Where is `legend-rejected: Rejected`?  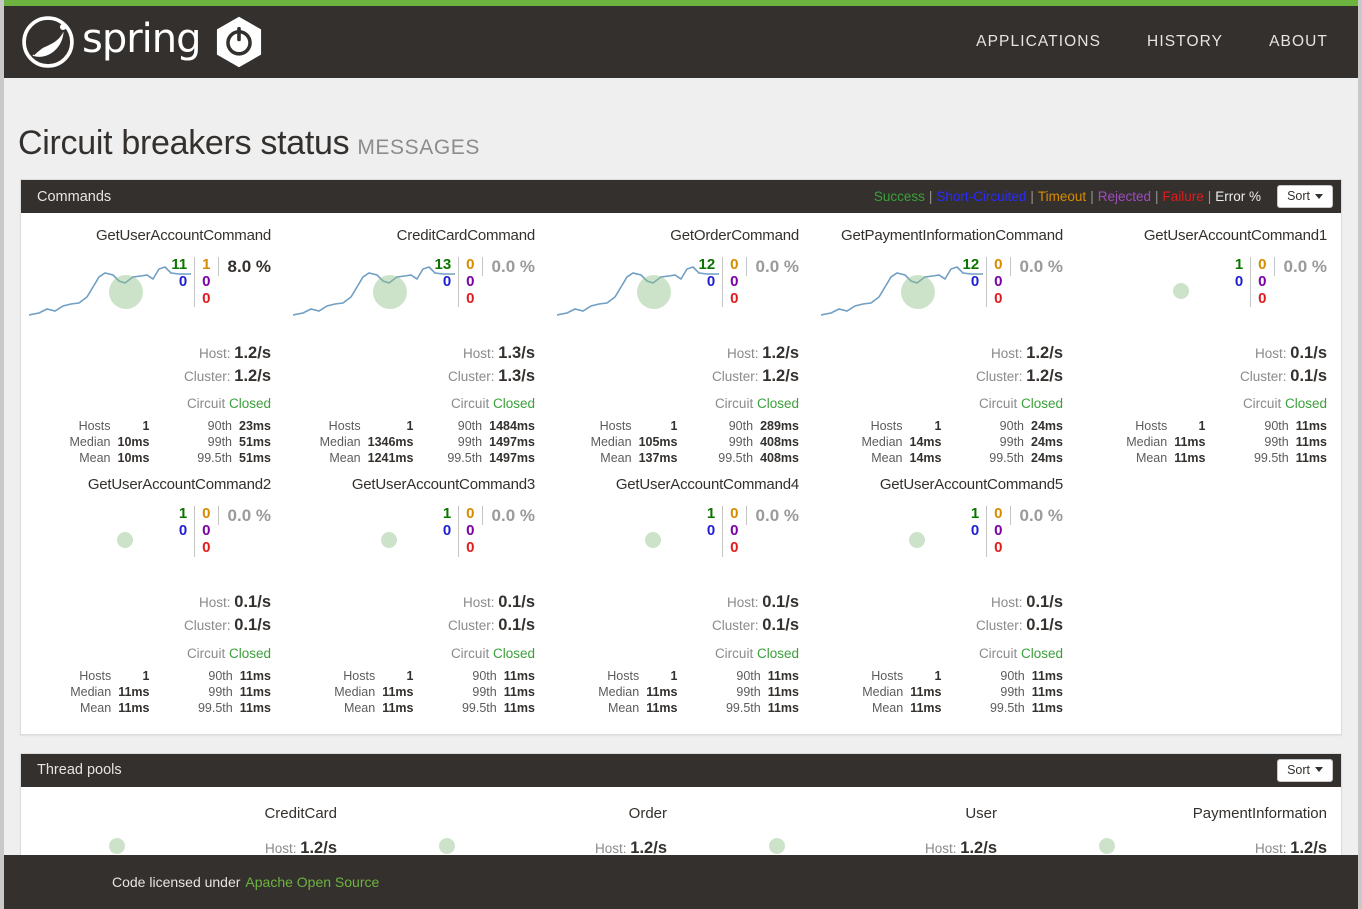 legend-rejected: Rejected is located at coordinates (1124, 196).